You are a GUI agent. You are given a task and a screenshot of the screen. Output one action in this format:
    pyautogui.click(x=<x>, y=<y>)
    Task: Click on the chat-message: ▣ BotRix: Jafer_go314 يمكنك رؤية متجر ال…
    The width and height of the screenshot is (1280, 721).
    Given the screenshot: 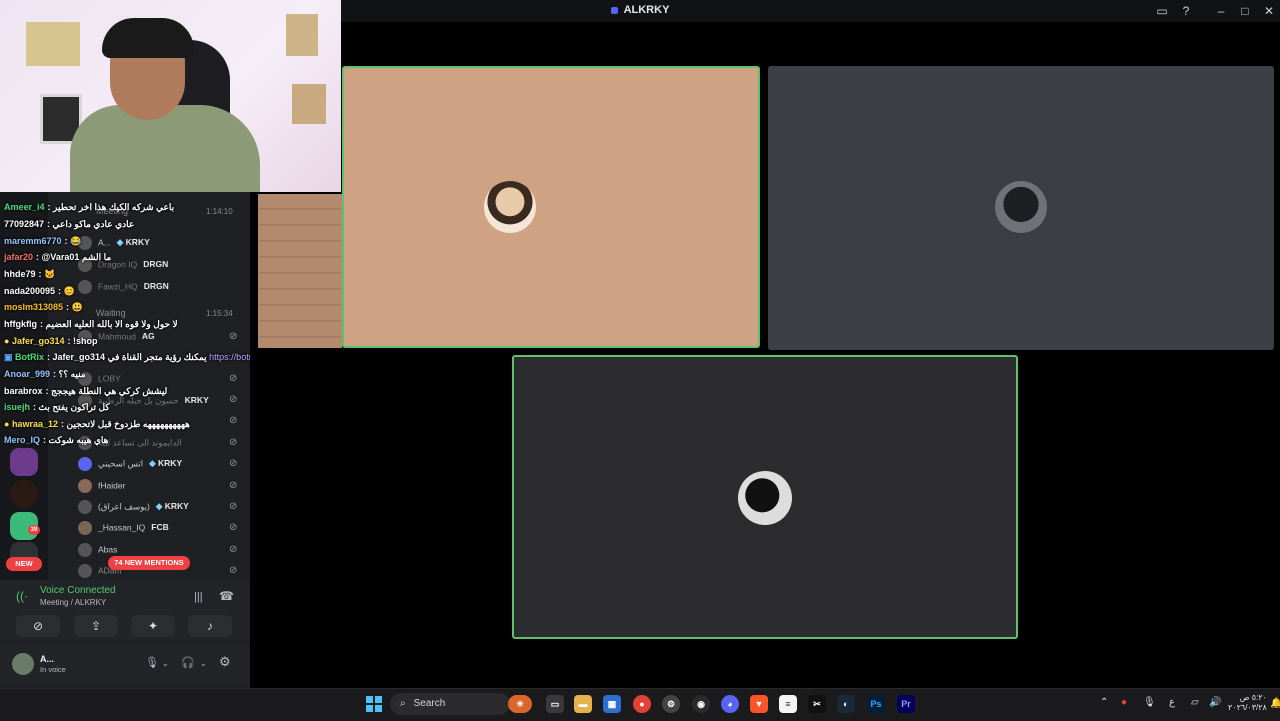 What is the action you would take?
    pyautogui.click(x=127, y=357)
    